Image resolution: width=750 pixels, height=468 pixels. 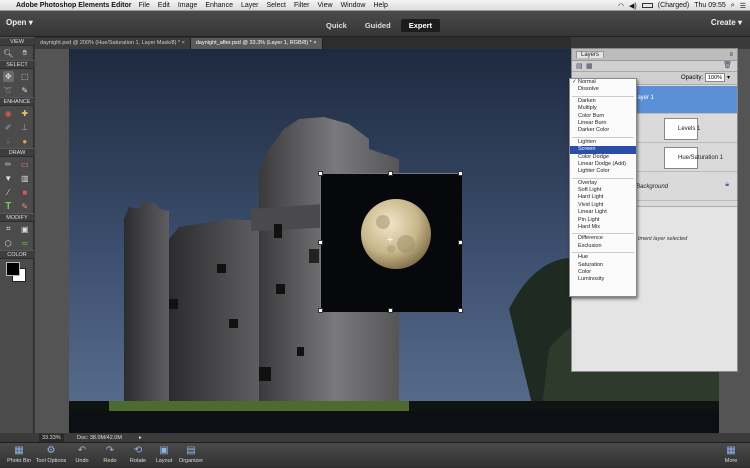 I want to click on shape-tool-icon: ■, so click(x=24, y=192).